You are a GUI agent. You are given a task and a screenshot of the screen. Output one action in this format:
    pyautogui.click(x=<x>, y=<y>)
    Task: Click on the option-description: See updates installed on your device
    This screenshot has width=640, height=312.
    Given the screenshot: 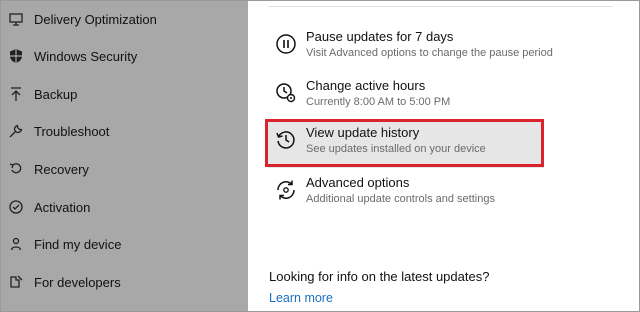 What is the action you would take?
    pyautogui.click(x=396, y=149)
    